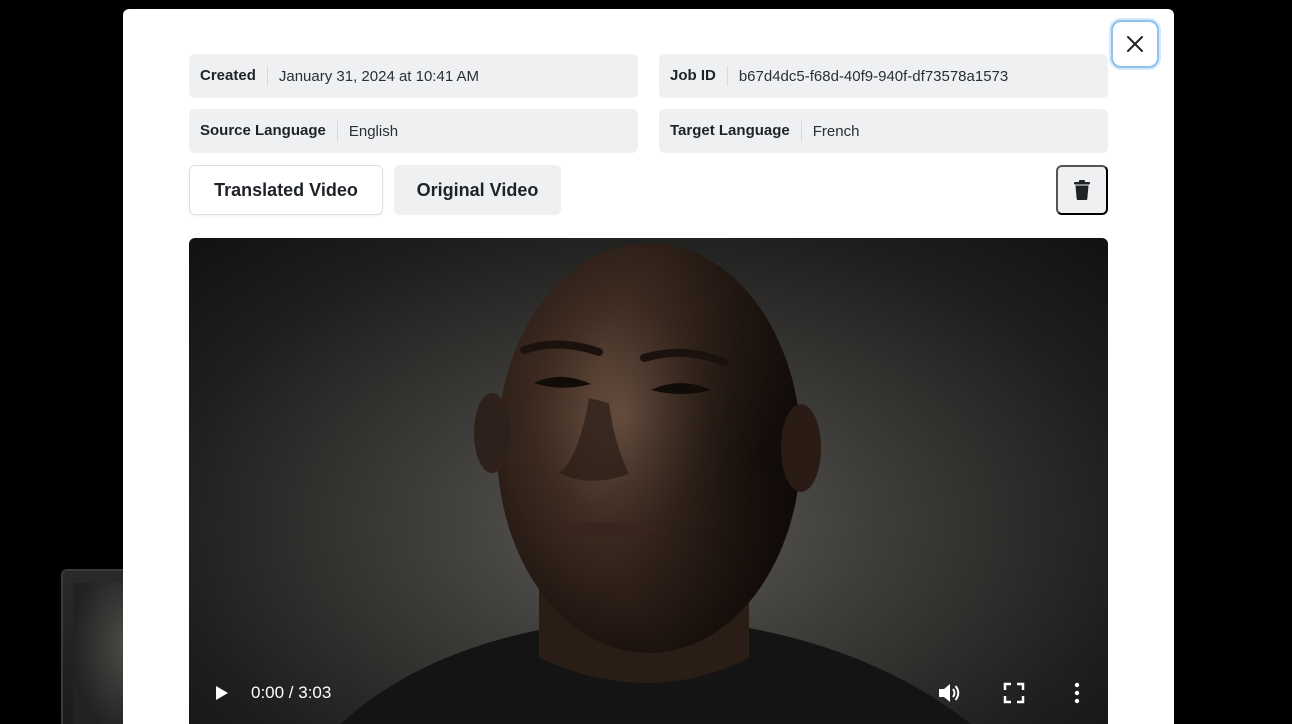 The image size is (1292, 724). Describe the element at coordinates (730, 131) in the screenshot. I see `target-language-label: Target Language` at that location.